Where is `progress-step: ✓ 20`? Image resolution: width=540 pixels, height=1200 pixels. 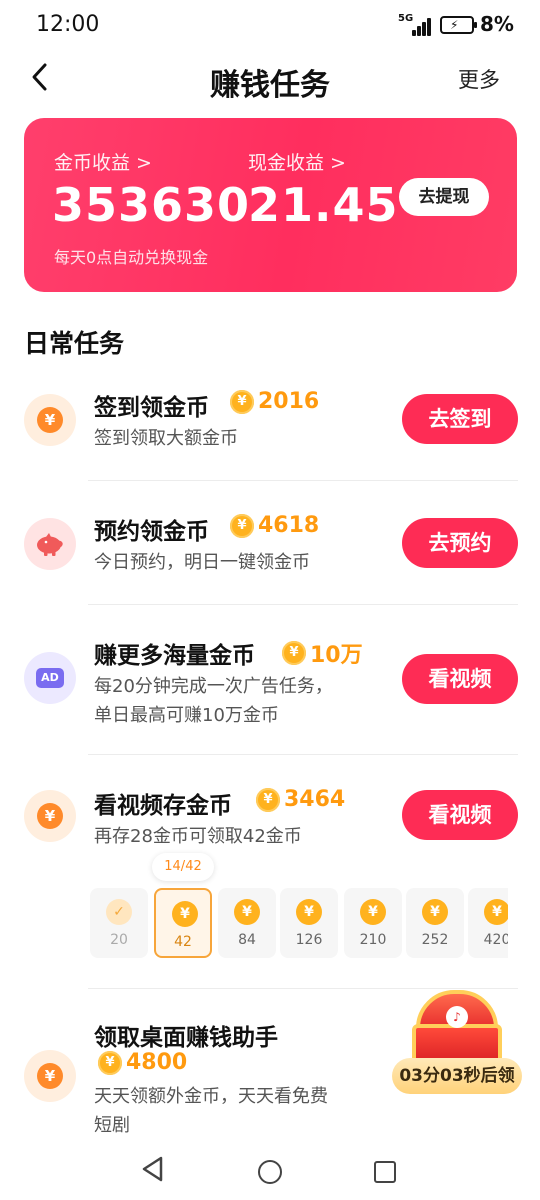 progress-step: ✓ 20 is located at coordinates (119, 923).